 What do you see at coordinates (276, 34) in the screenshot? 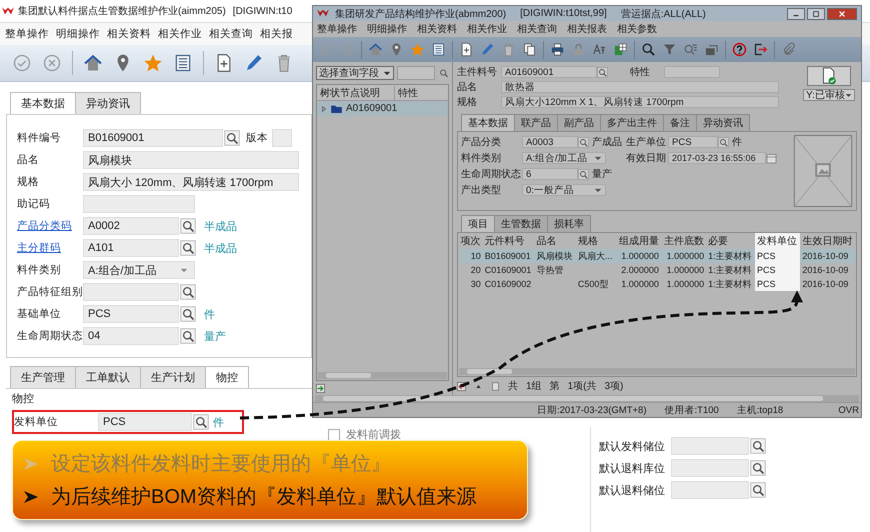
I see `menu-item: 相关报` at bounding box center [276, 34].